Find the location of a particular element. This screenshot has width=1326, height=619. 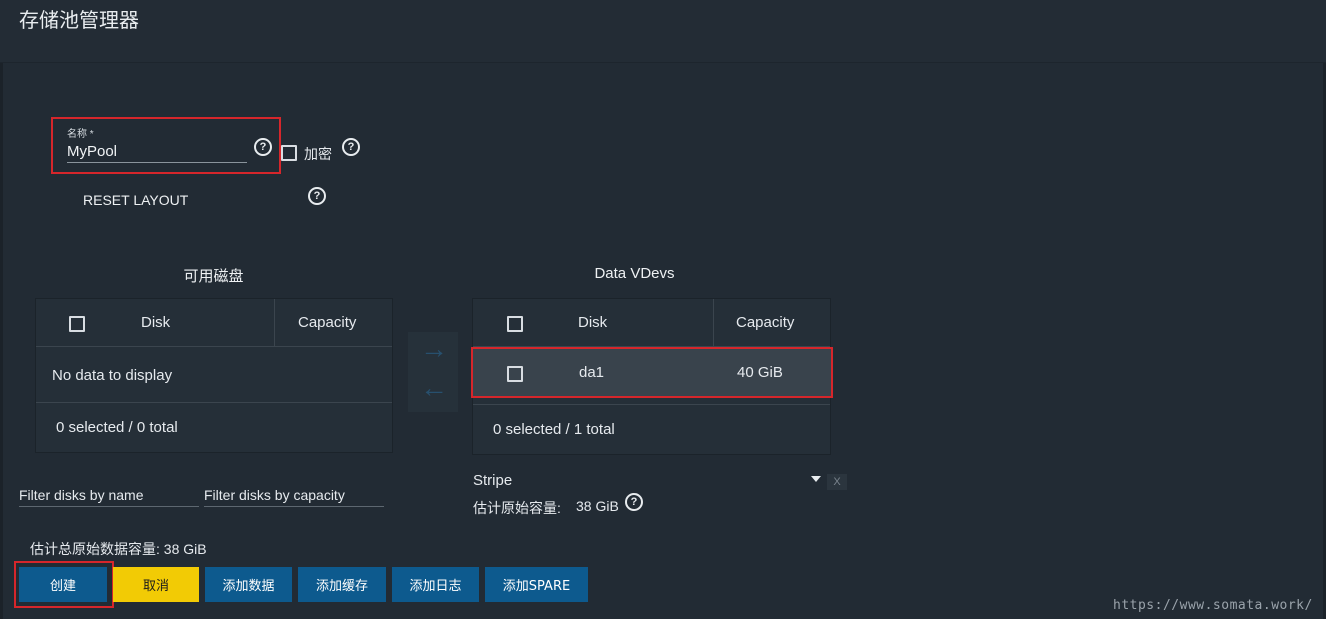

chevron-down-icon is located at coordinates (816, 479).